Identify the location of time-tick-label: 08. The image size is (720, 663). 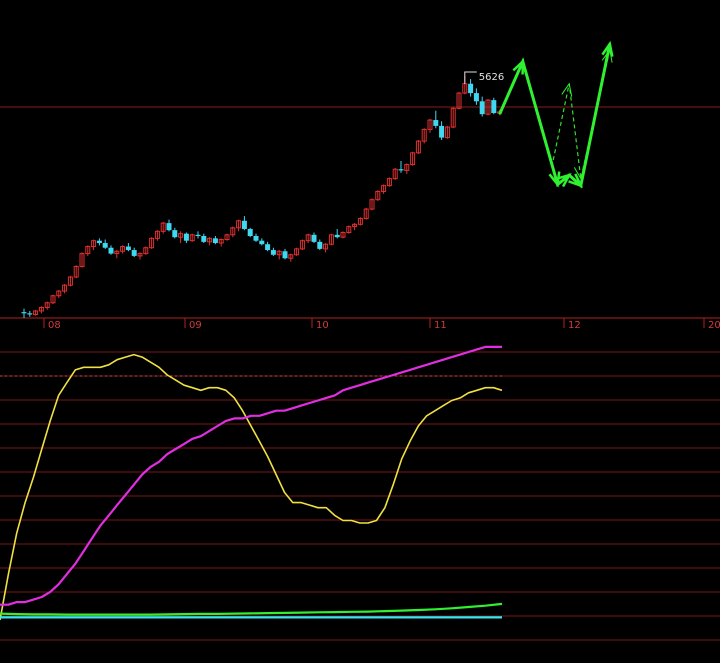
(54, 325).